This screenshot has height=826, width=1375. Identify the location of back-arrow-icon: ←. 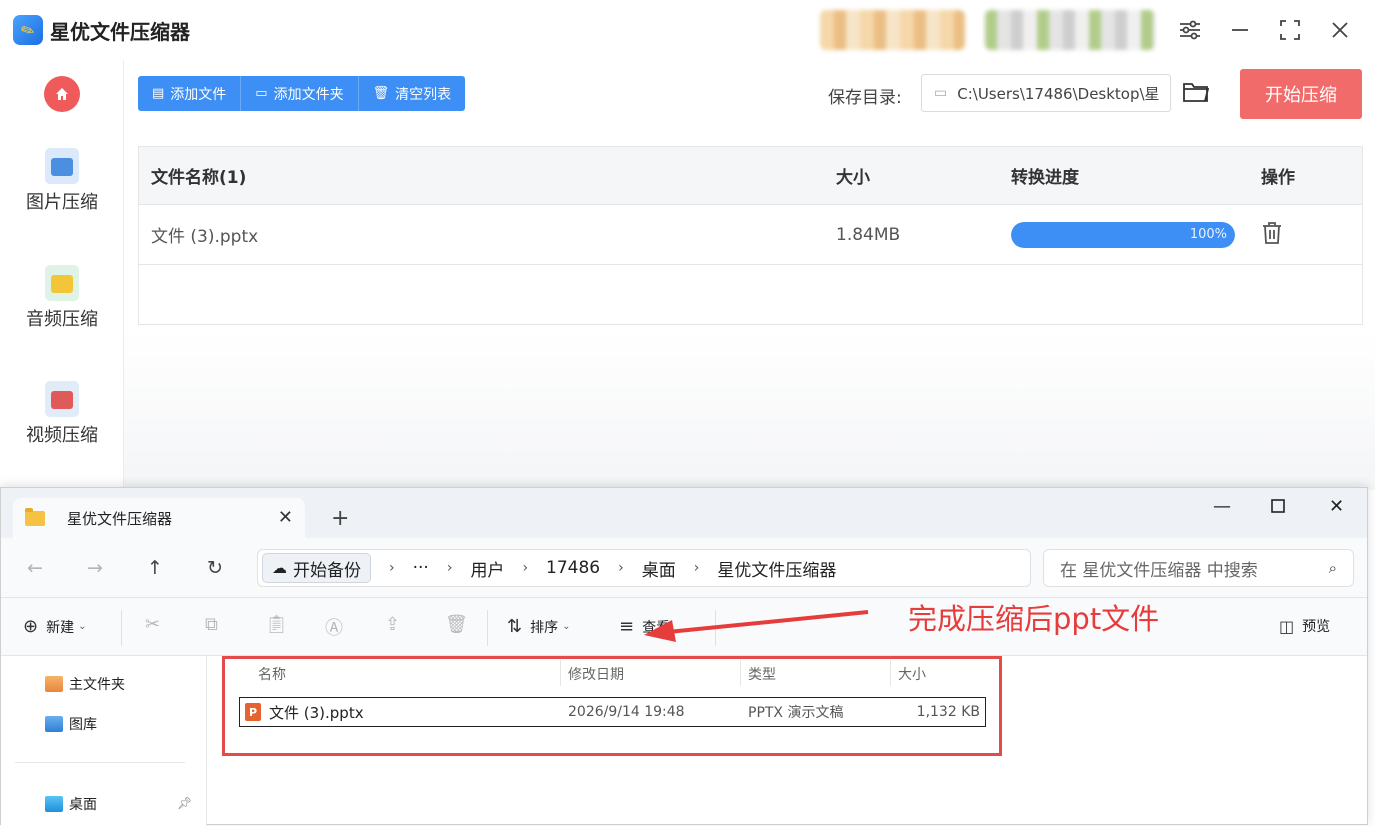
(35, 568).